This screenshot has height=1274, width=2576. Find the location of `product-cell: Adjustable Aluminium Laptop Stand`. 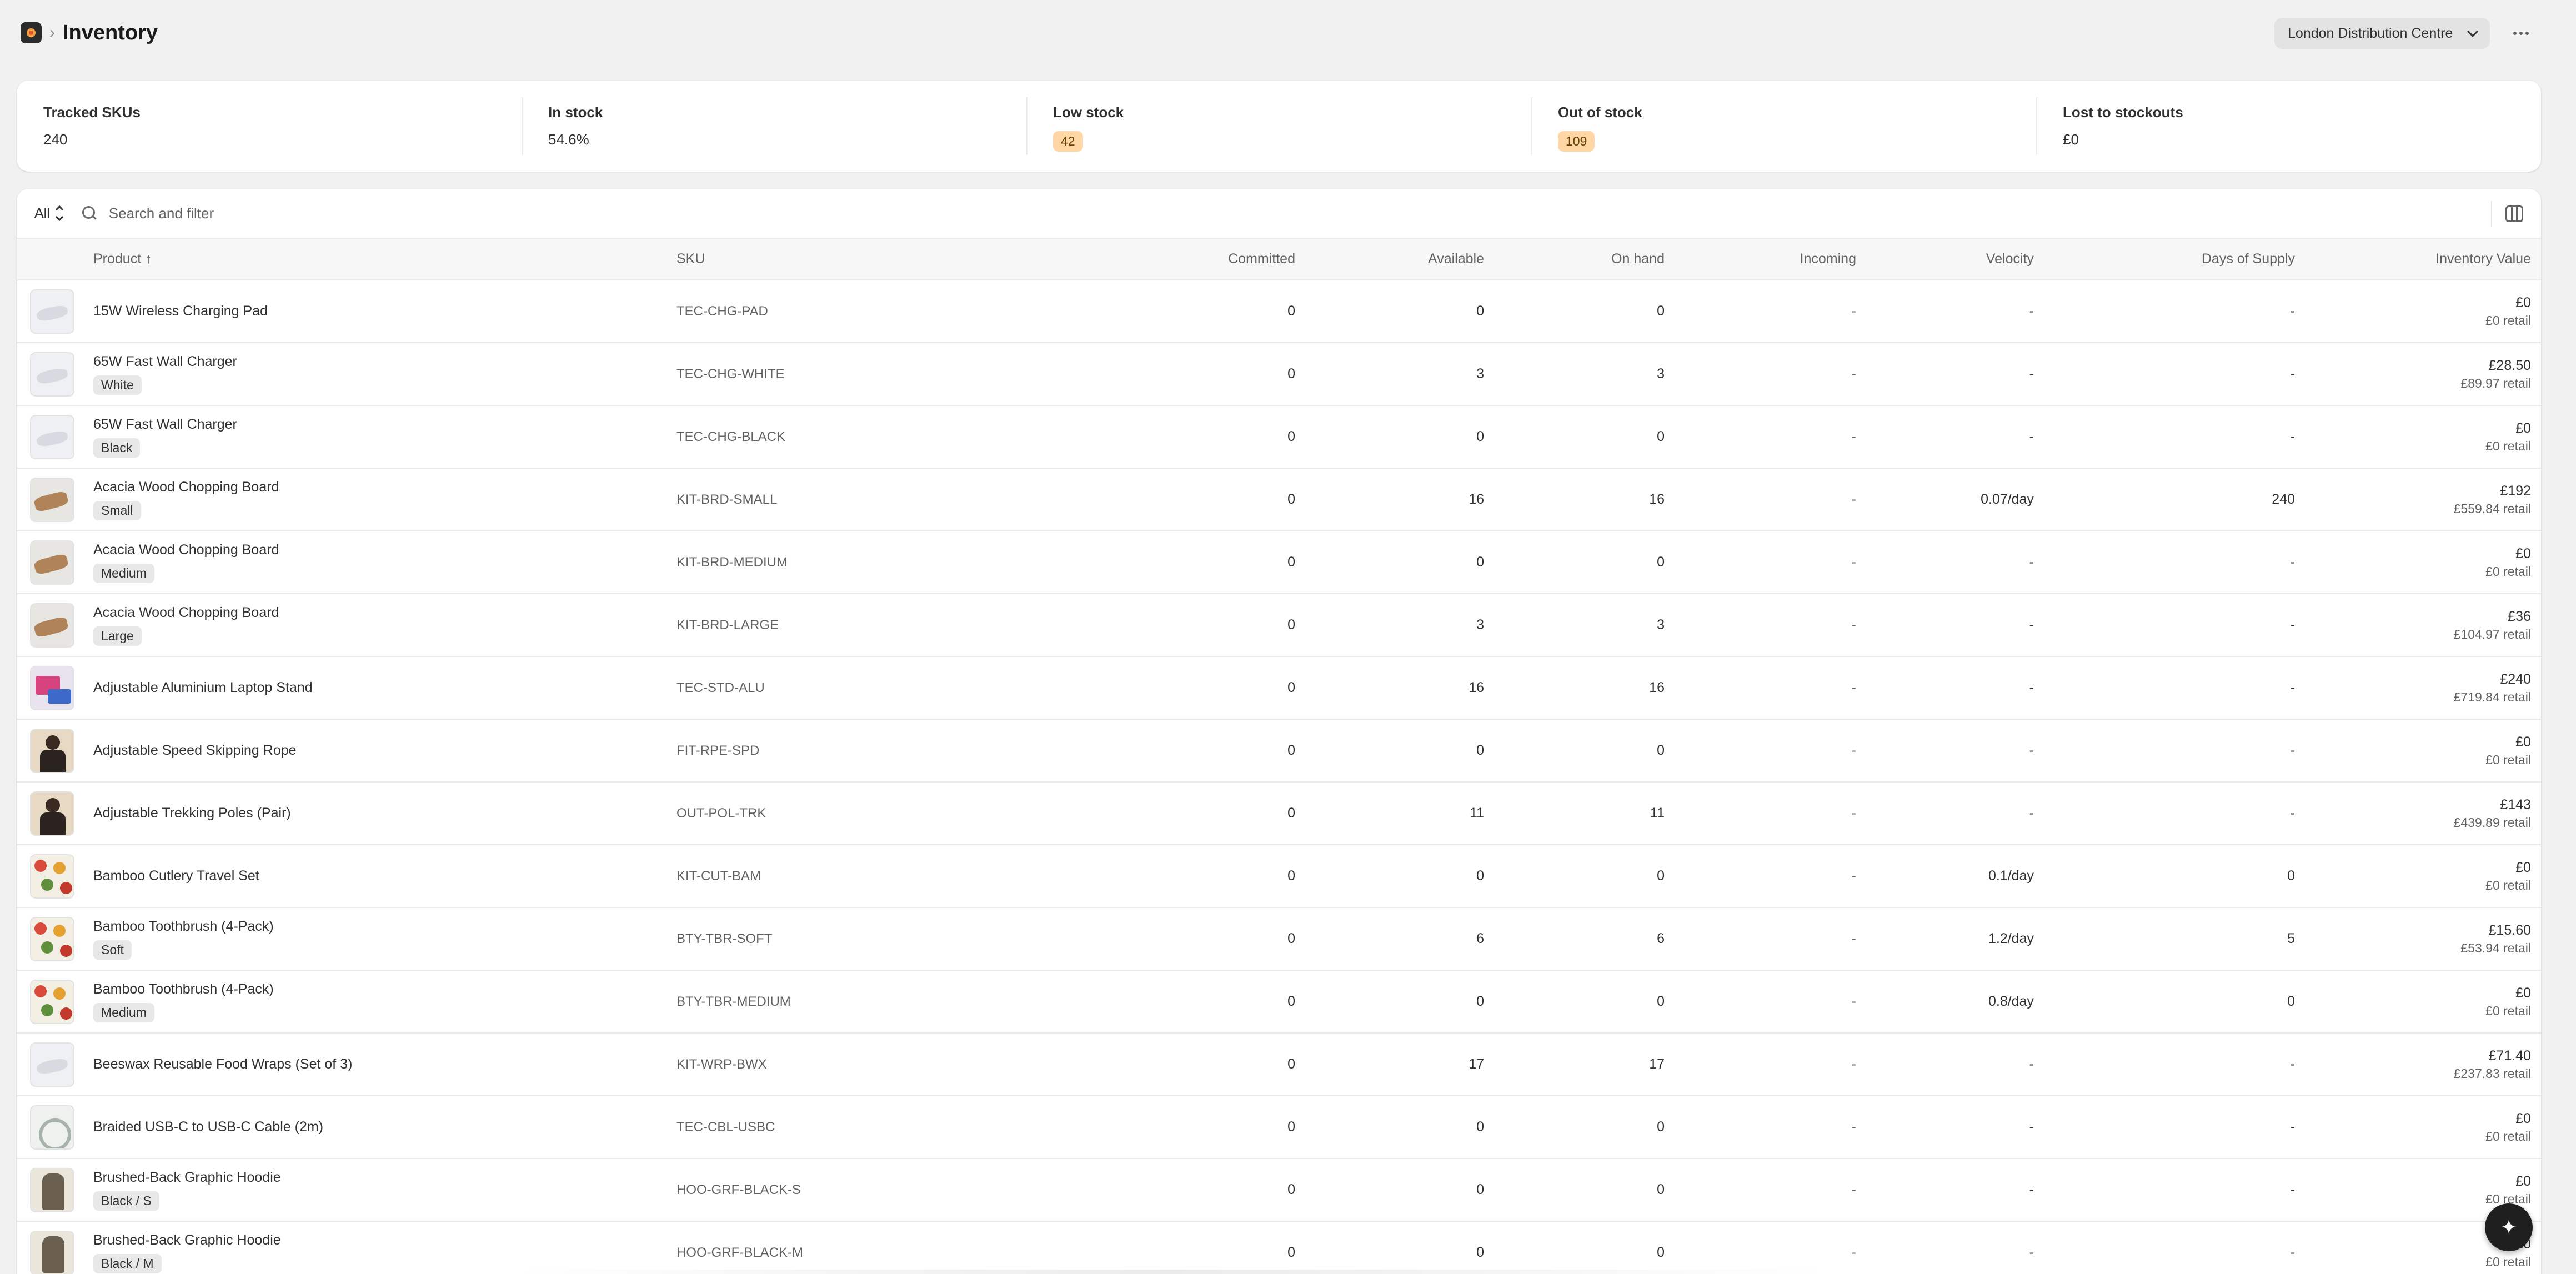

product-cell: Adjustable Aluminium Laptop Stand is located at coordinates (374, 687).